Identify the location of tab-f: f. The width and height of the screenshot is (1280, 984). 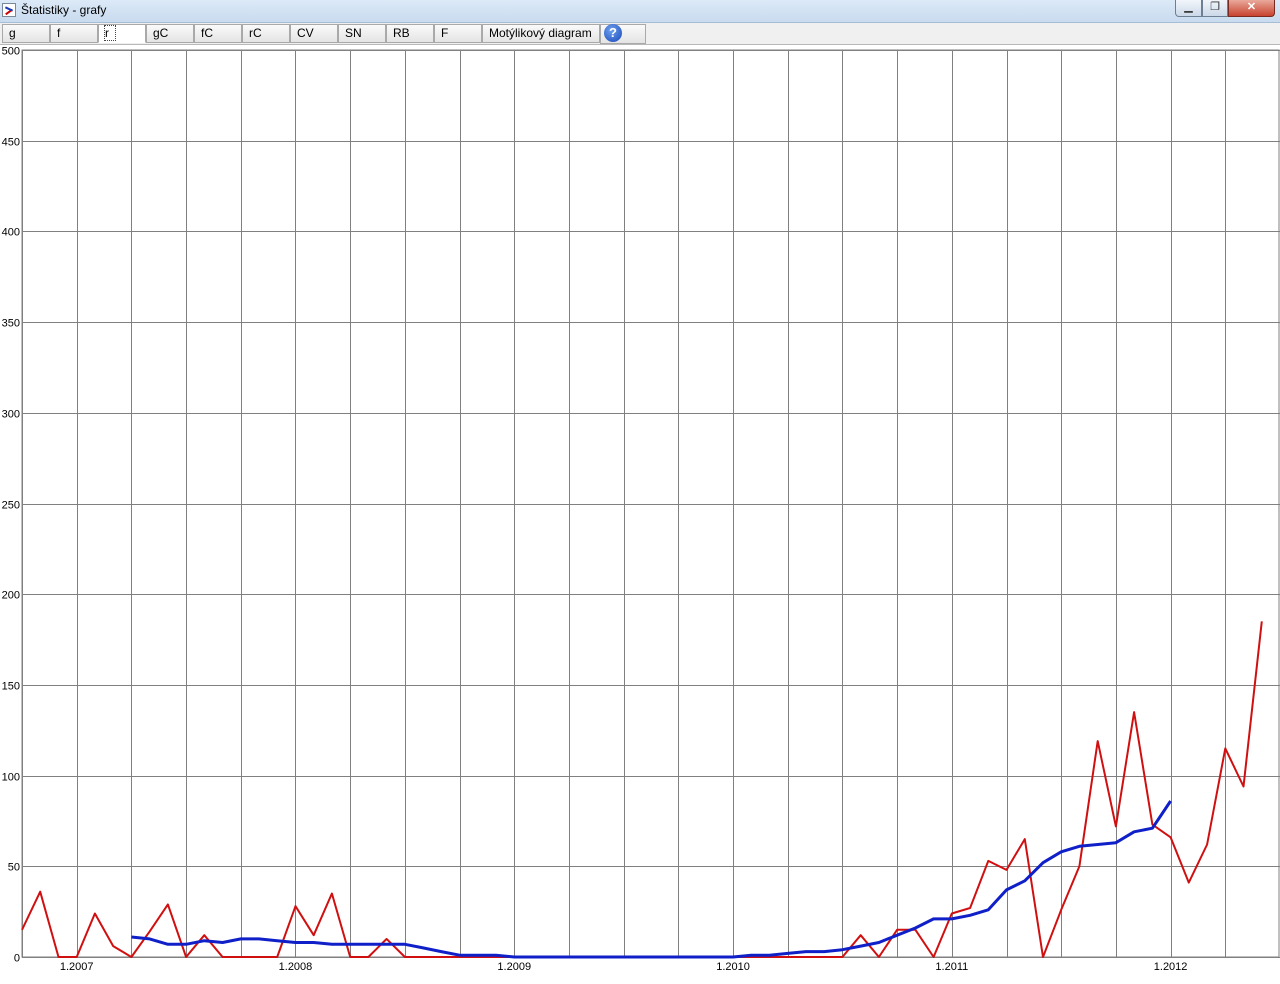
(74, 33).